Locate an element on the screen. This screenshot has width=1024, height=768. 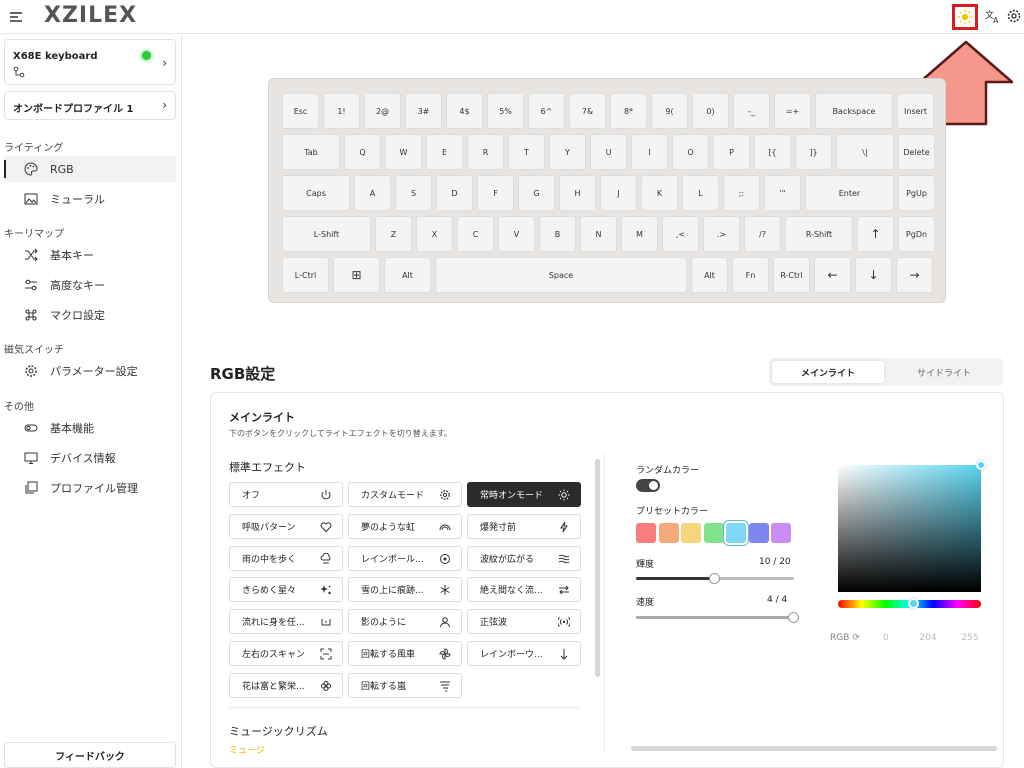
key: X is located at coordinates (434, 234).